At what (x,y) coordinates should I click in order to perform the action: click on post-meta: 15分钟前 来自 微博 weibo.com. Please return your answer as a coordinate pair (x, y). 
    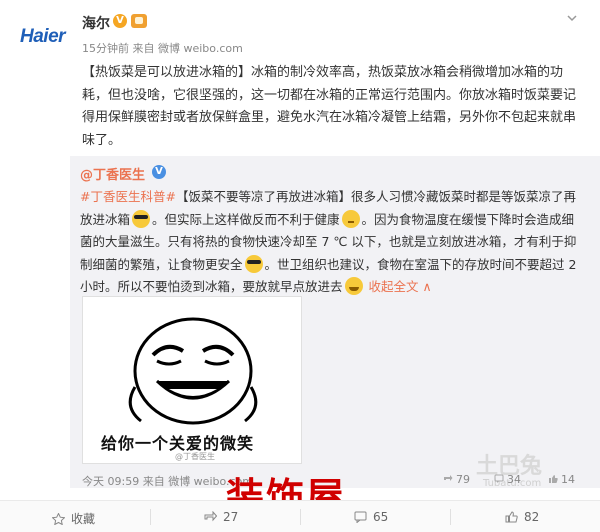
    Looking at the image, I should click on (162, 48).